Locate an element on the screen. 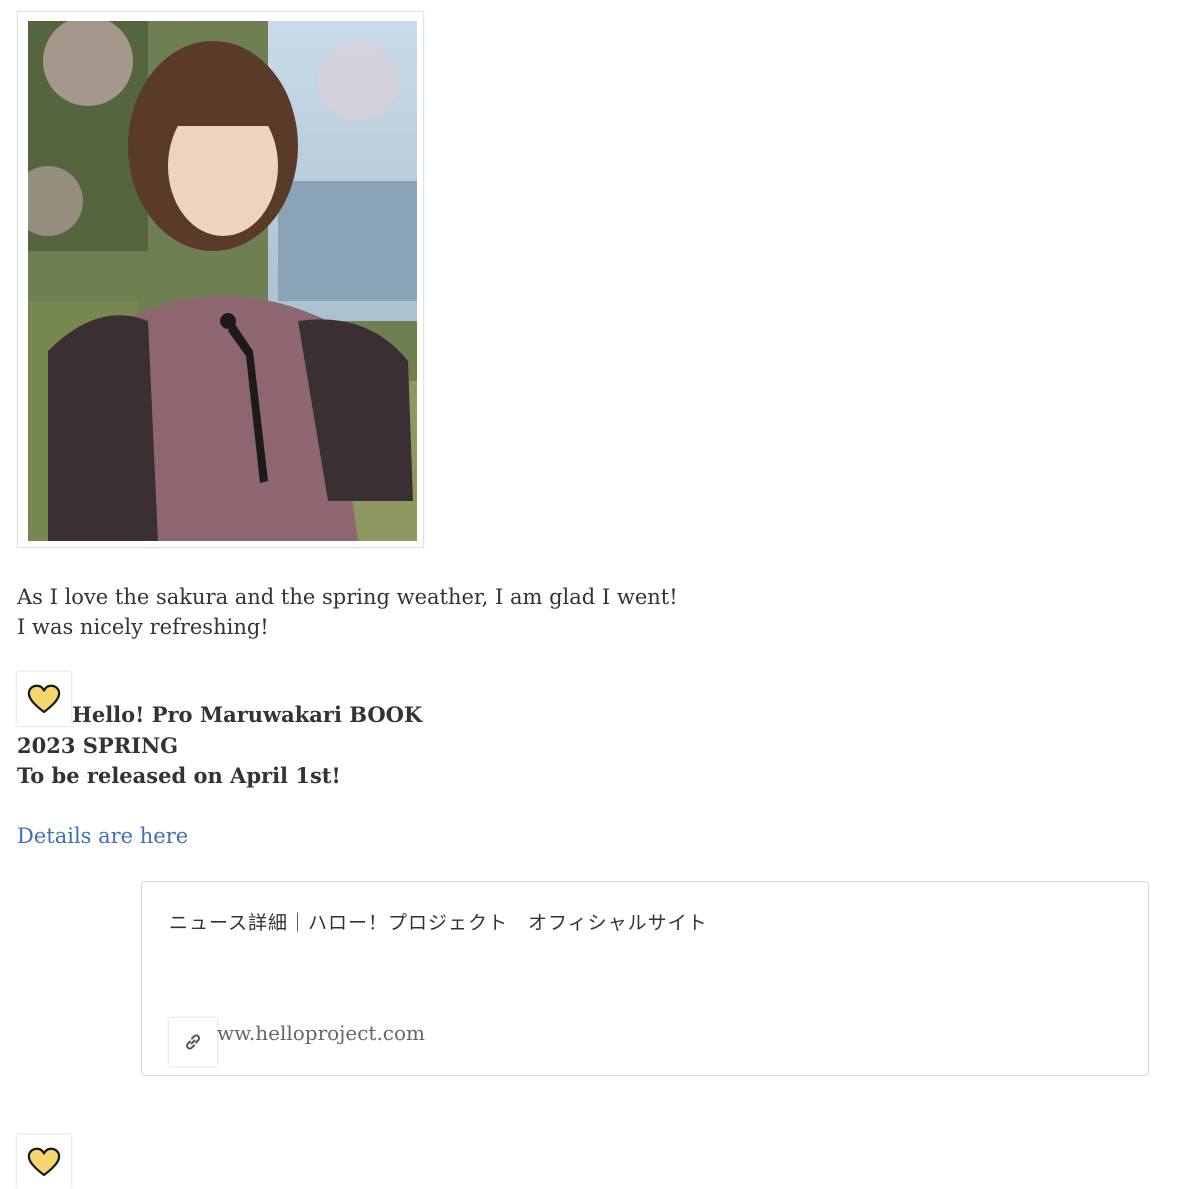  link-card-title: ニュース詳細｜ハロー！プロジェクト オフィシャルサイト is located at coordinates (438, 923).